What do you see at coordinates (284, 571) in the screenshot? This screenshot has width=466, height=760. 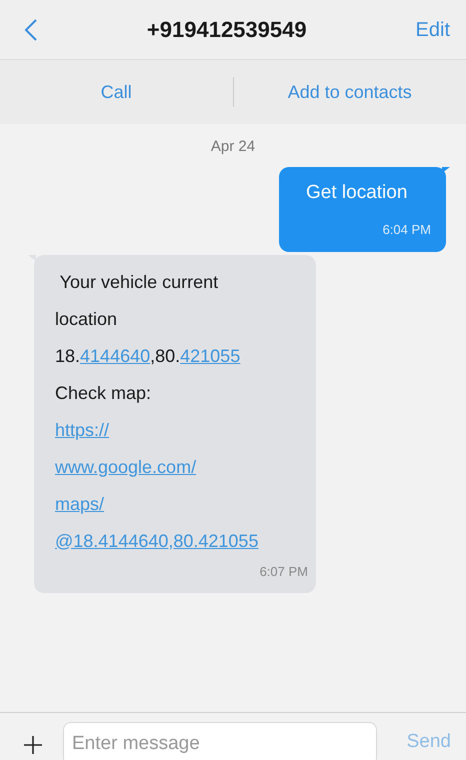 I see `message-time: 6:07 PM` at bounding box center [284, 571].